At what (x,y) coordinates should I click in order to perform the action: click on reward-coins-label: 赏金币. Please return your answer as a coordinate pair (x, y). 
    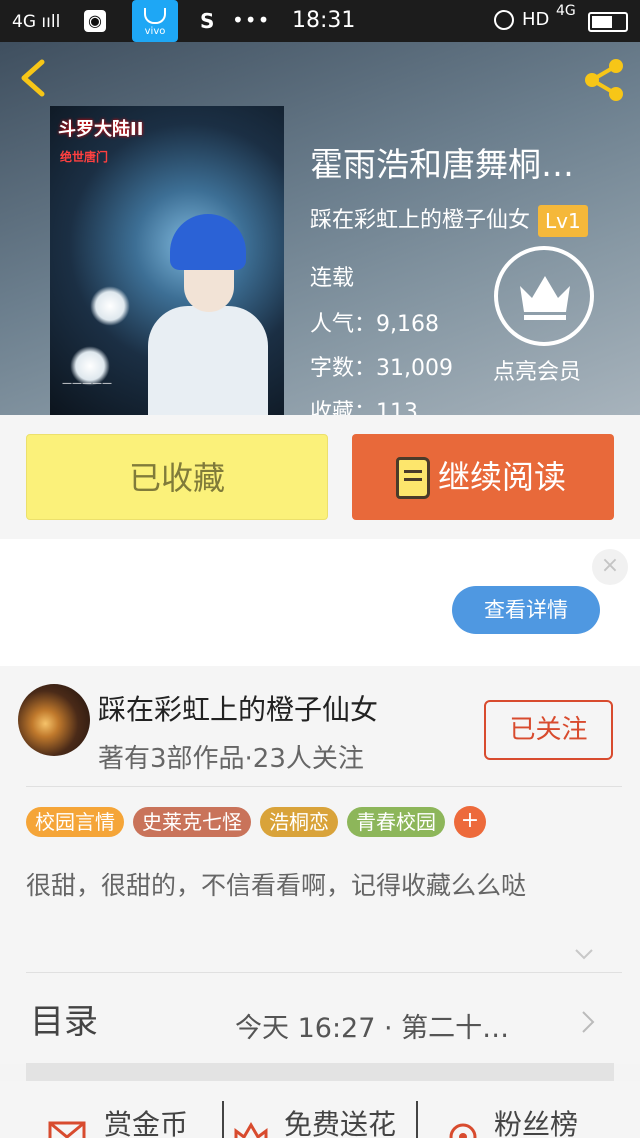
    Looking at the image, I should click on (146, 1123).